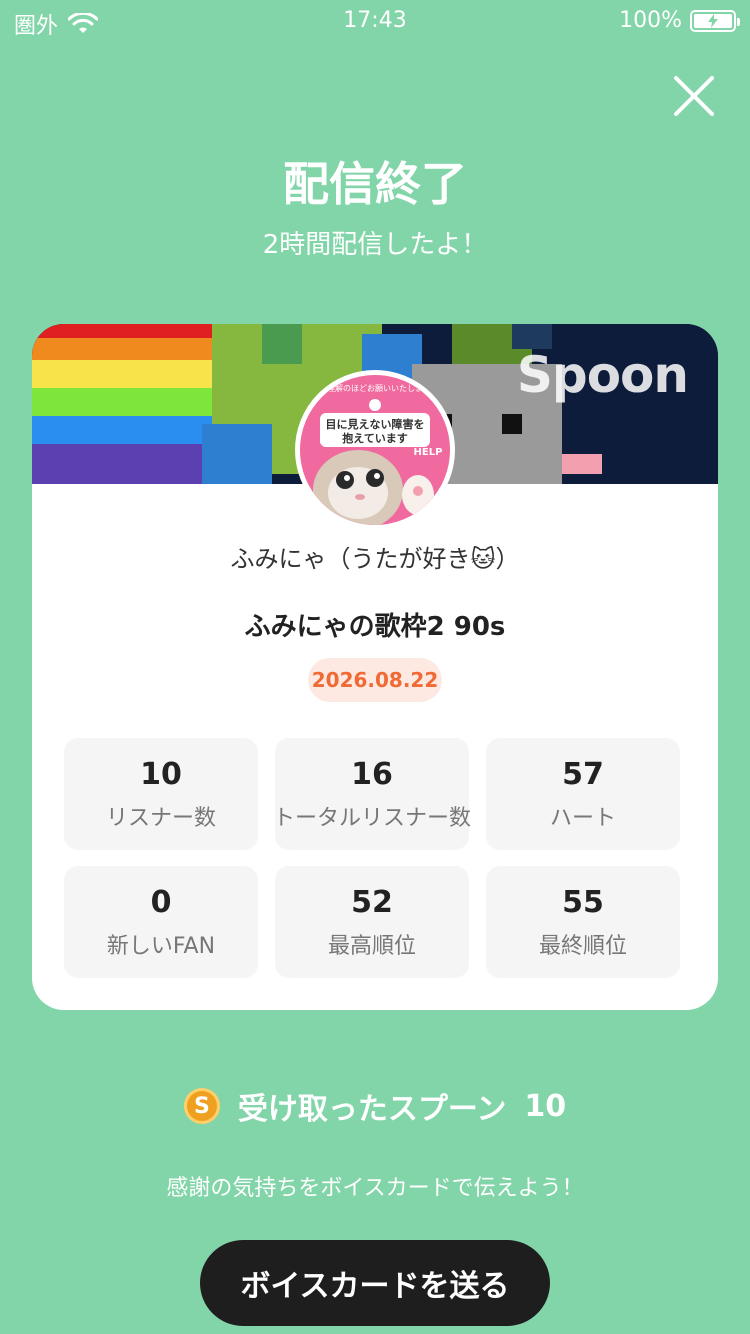  What do you see at coordinates (371, 946) in the screenshot?
I see `stat-label: 最高順位` at bounding box center [371, 946].